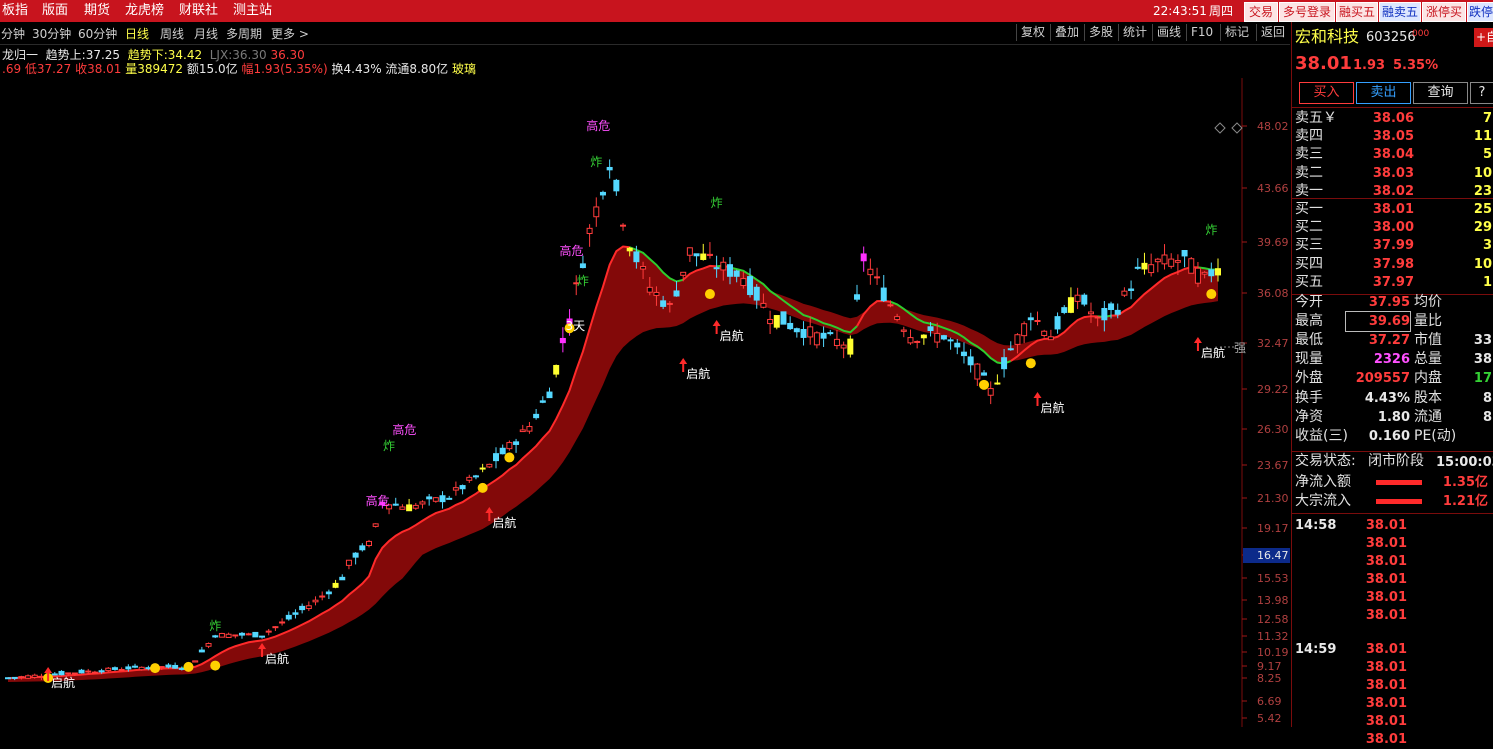 The image size is (1493, 749). What do you see at coordinates (1270, 32) in the screenshot?
I see `back-button: 返回` at bounding box center [1270, 32].